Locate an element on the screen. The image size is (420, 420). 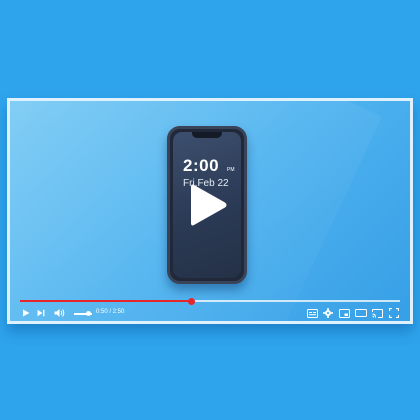
settings-button is located at coordinates (328, 313).